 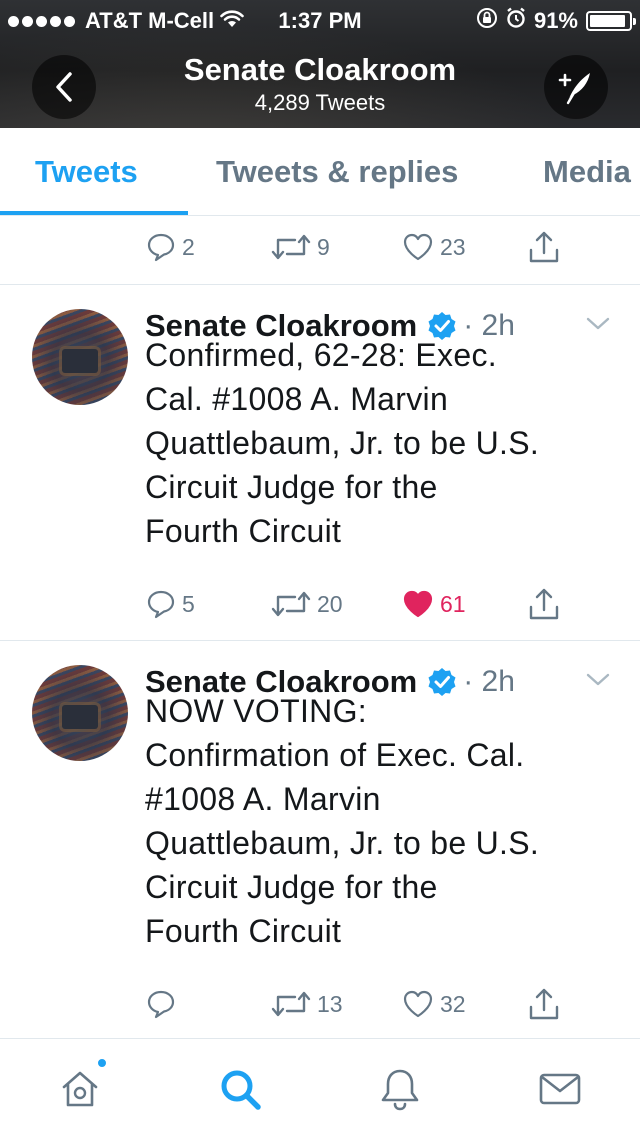 What do you see at coordinates (607, 21) in the screenshot?
I see `battery-fill` at bounding box center [607, 21].